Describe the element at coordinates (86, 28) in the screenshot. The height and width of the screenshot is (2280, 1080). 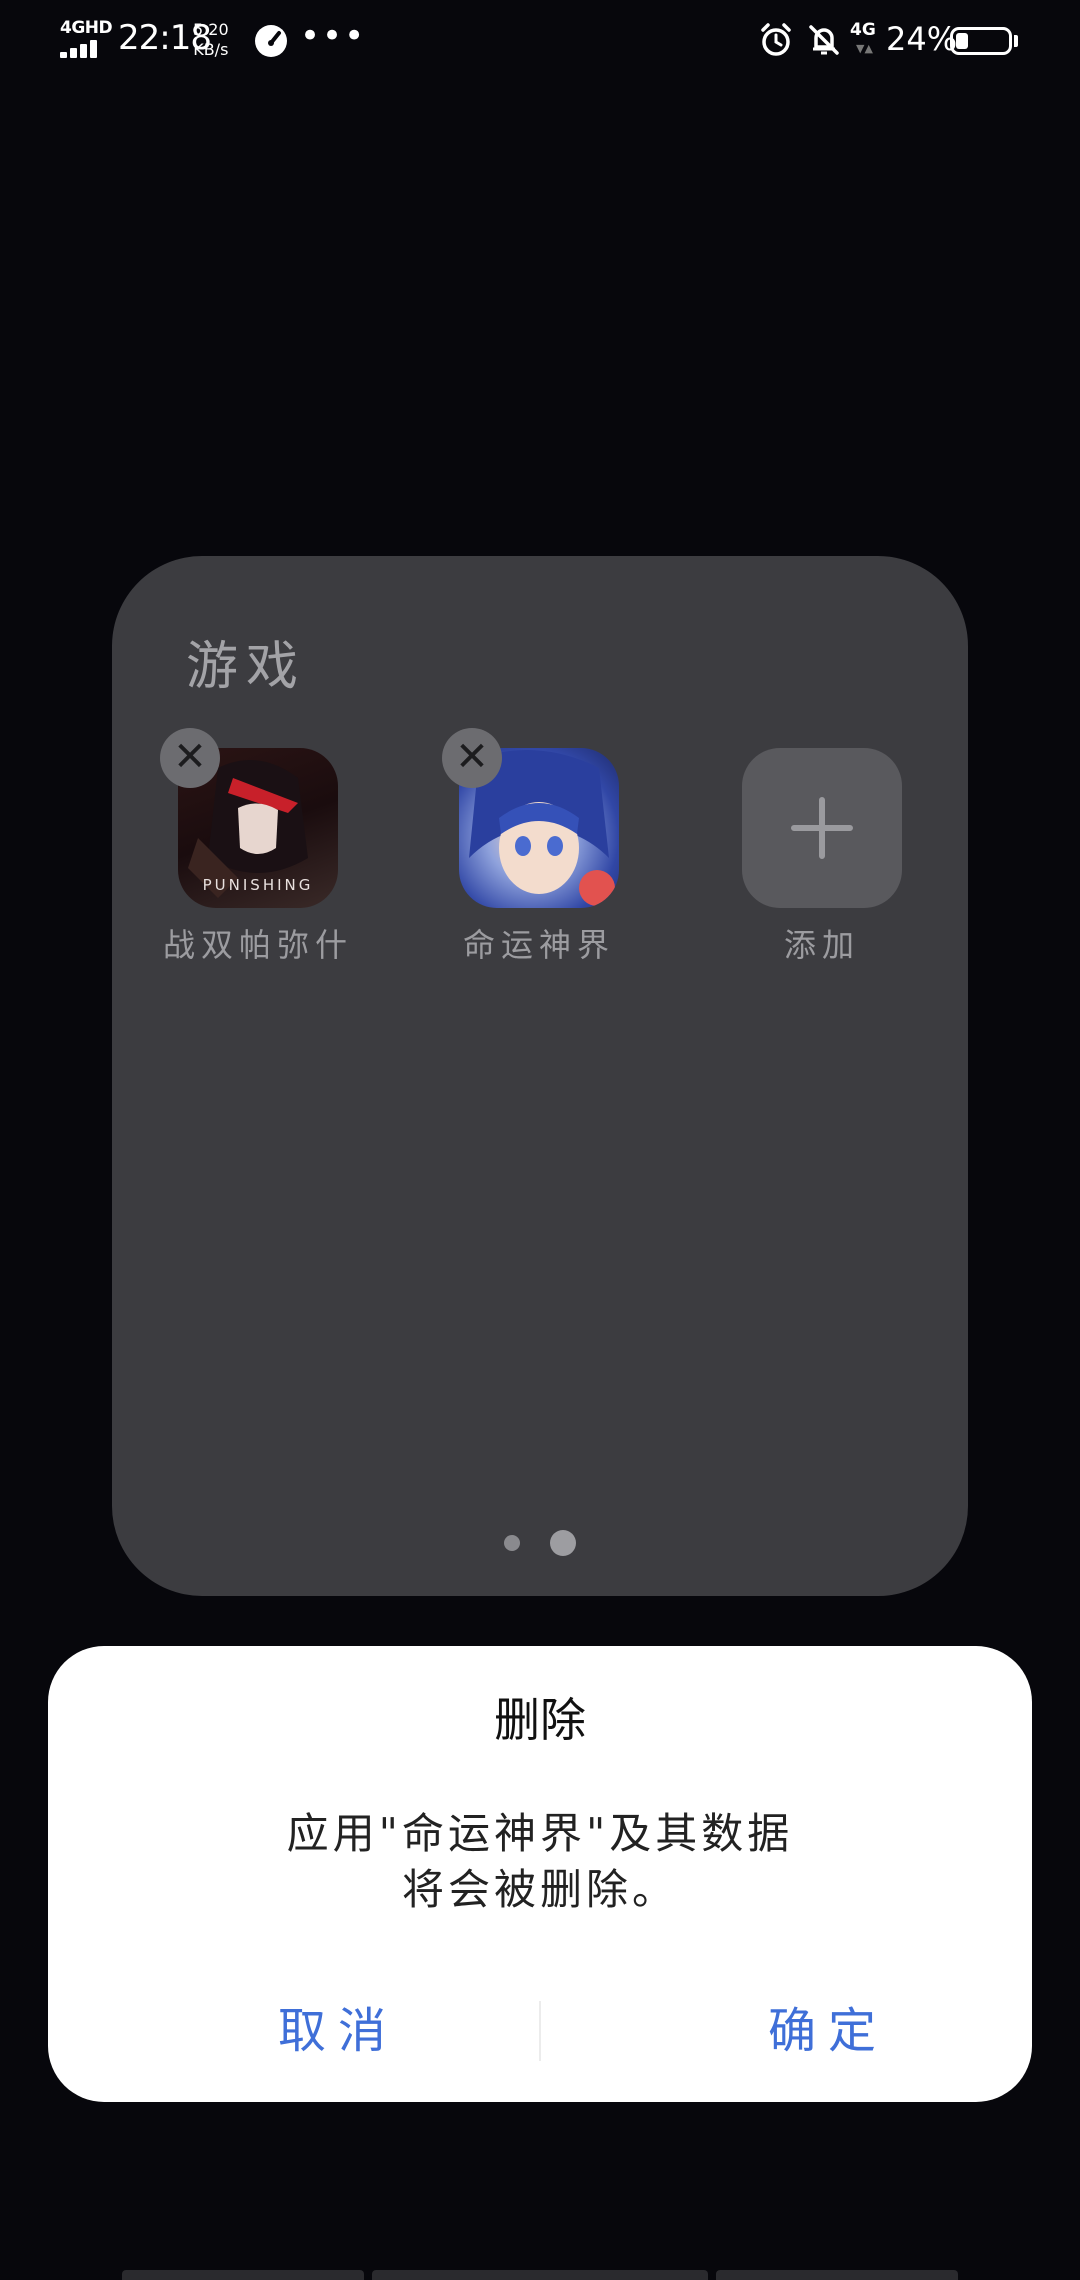
I see `network-type: 4GHD` at that location.